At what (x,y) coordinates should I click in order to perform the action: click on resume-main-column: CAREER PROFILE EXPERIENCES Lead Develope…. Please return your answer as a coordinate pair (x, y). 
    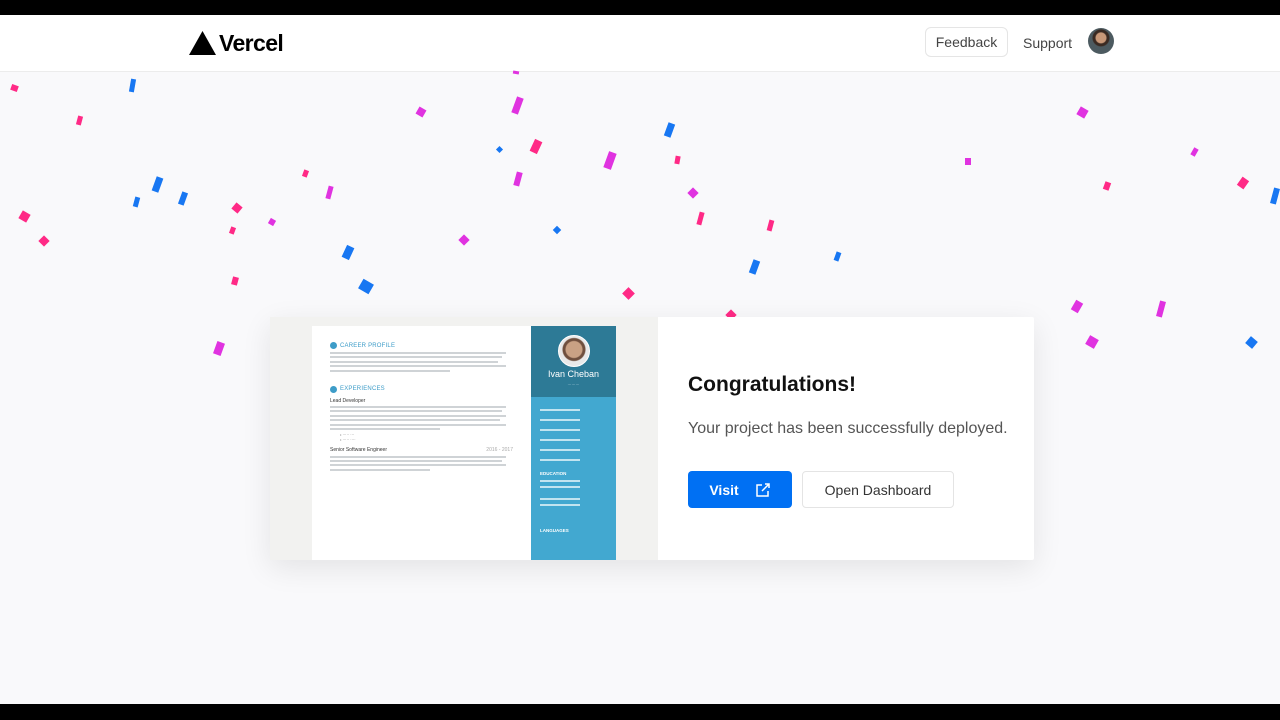
    Looking at the image, I should click on (421, 443).